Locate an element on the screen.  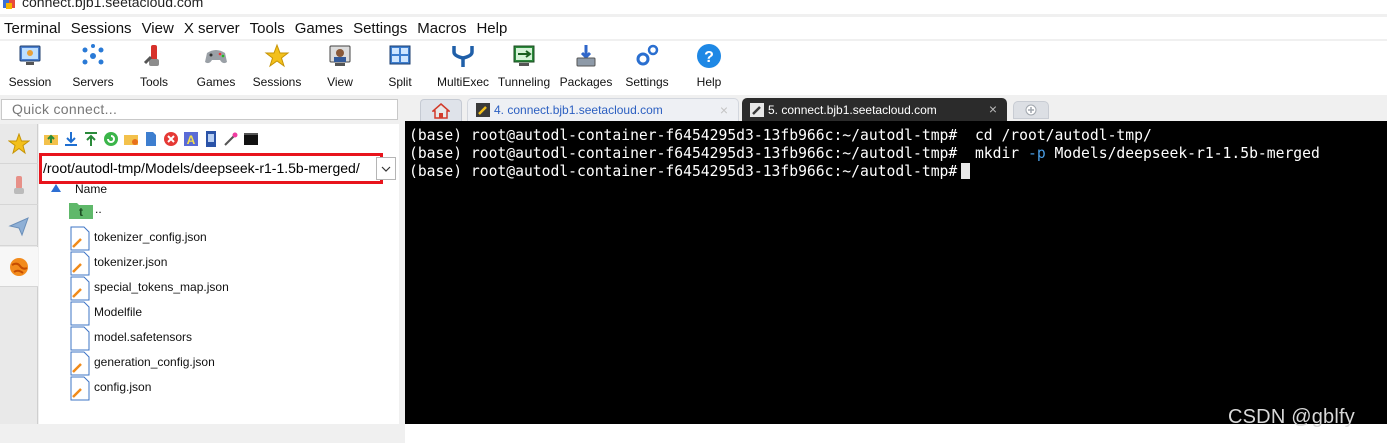
follow-terminal-button is located at coordinates (230, 139).